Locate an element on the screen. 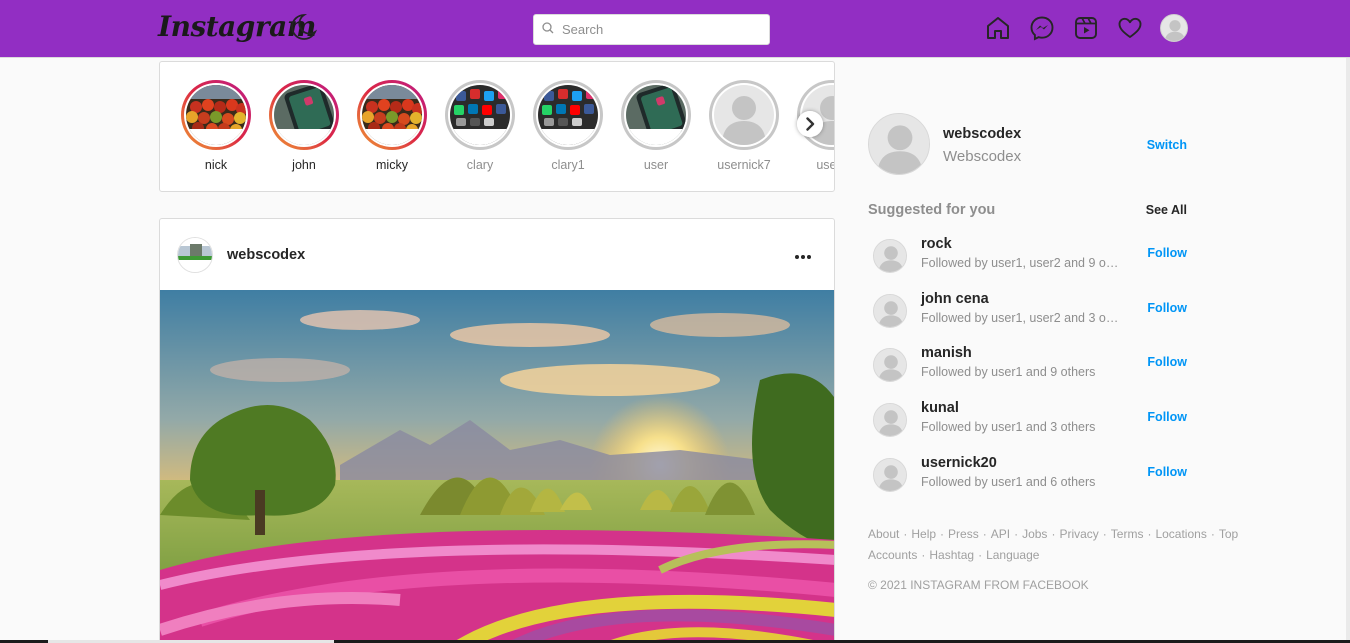 This screenshot has height=643, width=1350. suggestion-username: usernick20 is located at coordinates (959, 463).